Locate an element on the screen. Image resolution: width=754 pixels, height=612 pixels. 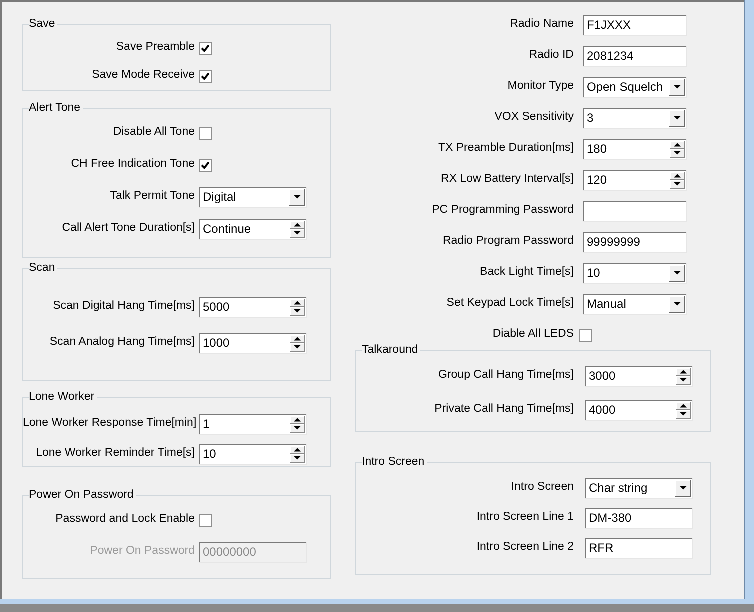
text-field is located at coordinates (635, 211).